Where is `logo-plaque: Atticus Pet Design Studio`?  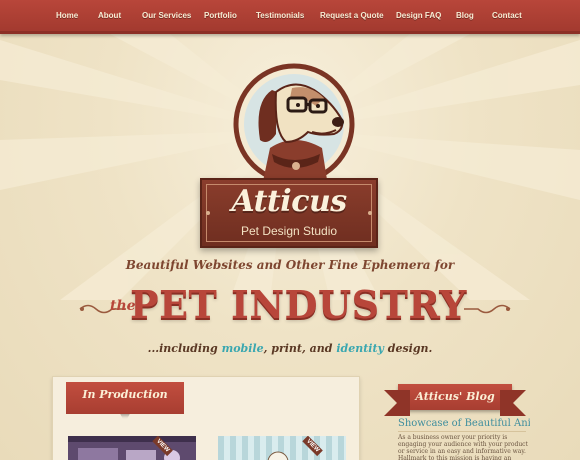
logo-plaque: Atticus Pet Design Studio is located at coordinates (289, 213).